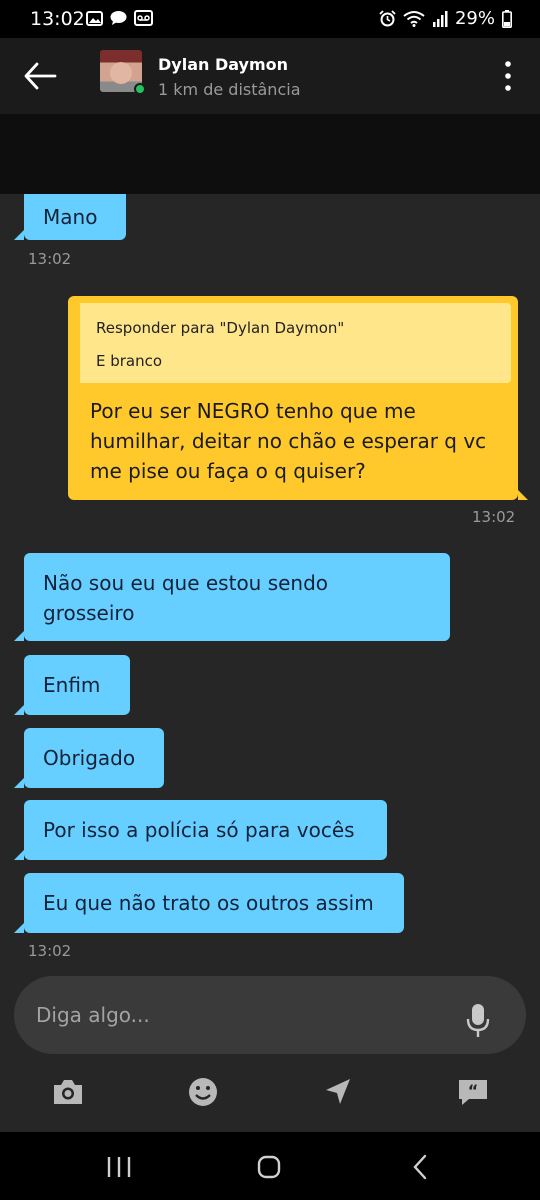 This screenshot has height=1200, width=540. What do you see at coordinates (223, 64) in the screenshot?
I see `contact-name: Dylan Daymon` at bounding box center [223, 64].